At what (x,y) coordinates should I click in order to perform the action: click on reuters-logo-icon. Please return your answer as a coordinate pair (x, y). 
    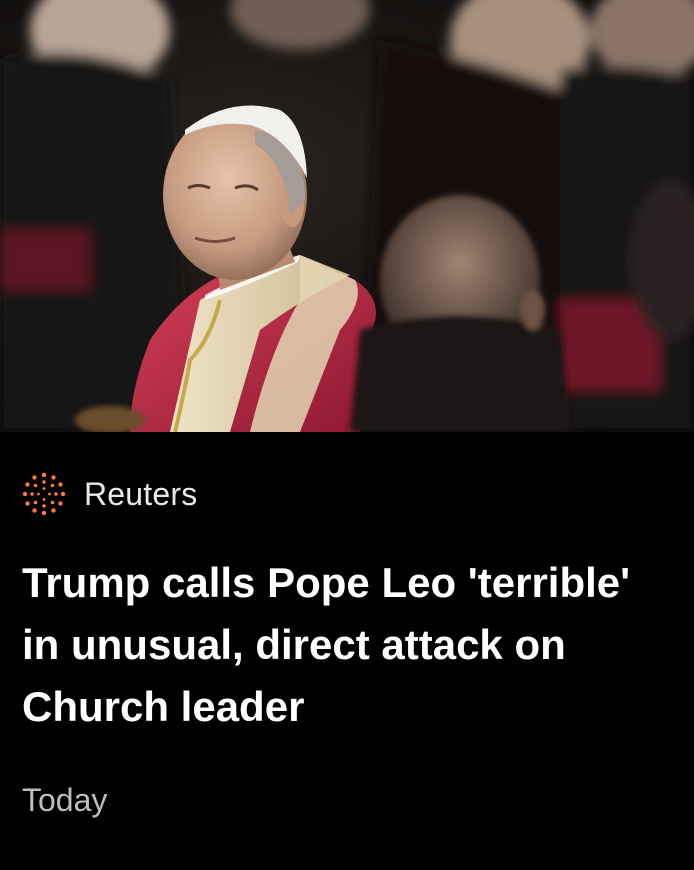
    Looking at the image, I should click on (44, 494).